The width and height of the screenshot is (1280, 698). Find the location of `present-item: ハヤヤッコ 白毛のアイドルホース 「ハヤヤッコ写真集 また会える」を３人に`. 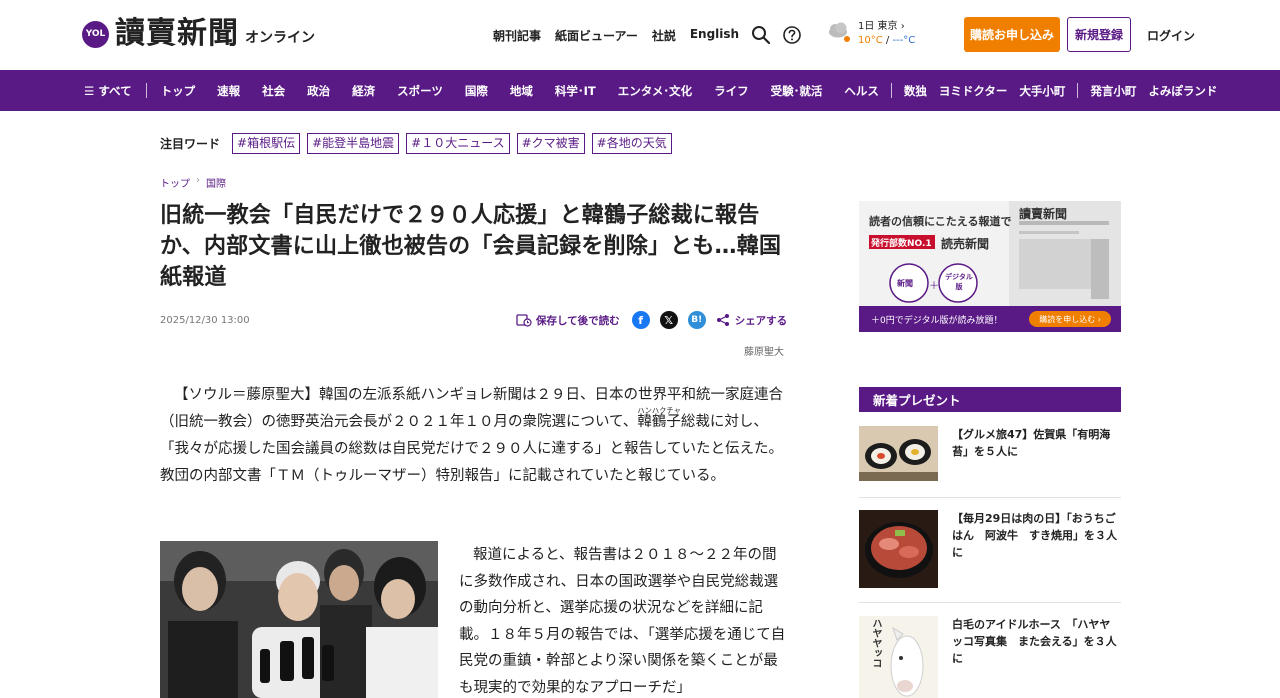

present-item: ハヤヤッコ 白毛のアイドルホース 「ハヤヤッコ写真集 また会える」を３人に is located at coordinates (990, 657).